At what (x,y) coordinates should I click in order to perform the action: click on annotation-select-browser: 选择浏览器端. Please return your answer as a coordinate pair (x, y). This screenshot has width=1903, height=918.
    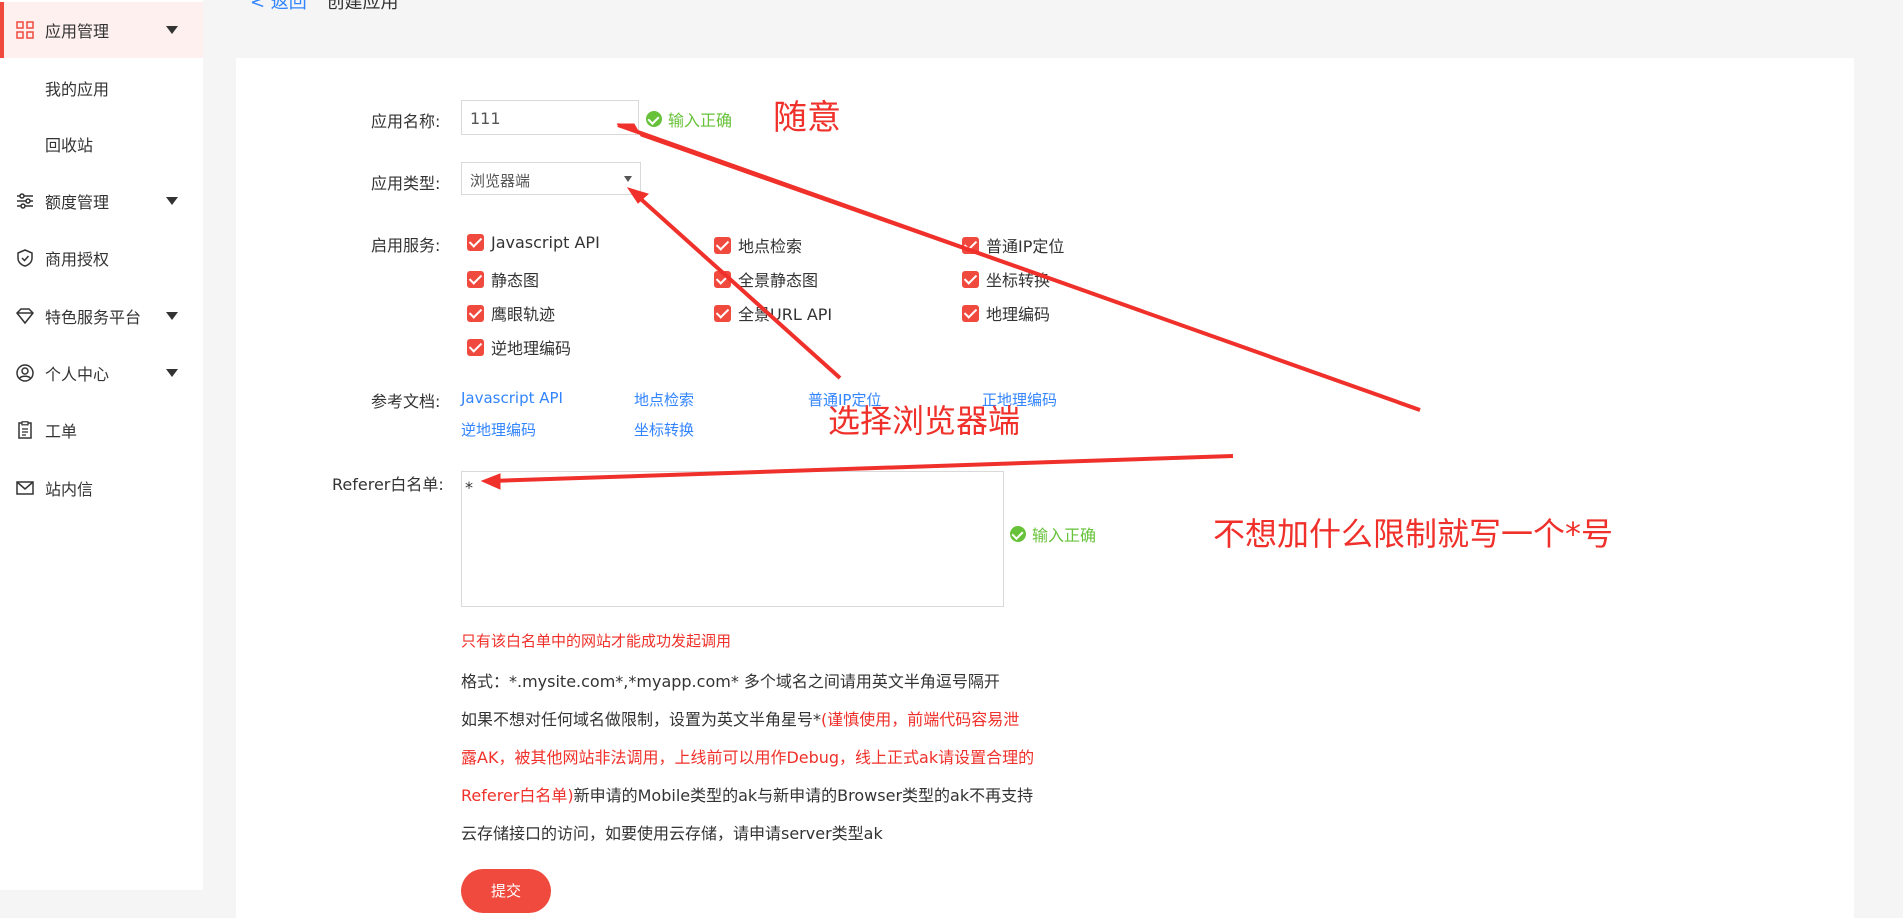
    Looking at the image, I should click on (924, 421).